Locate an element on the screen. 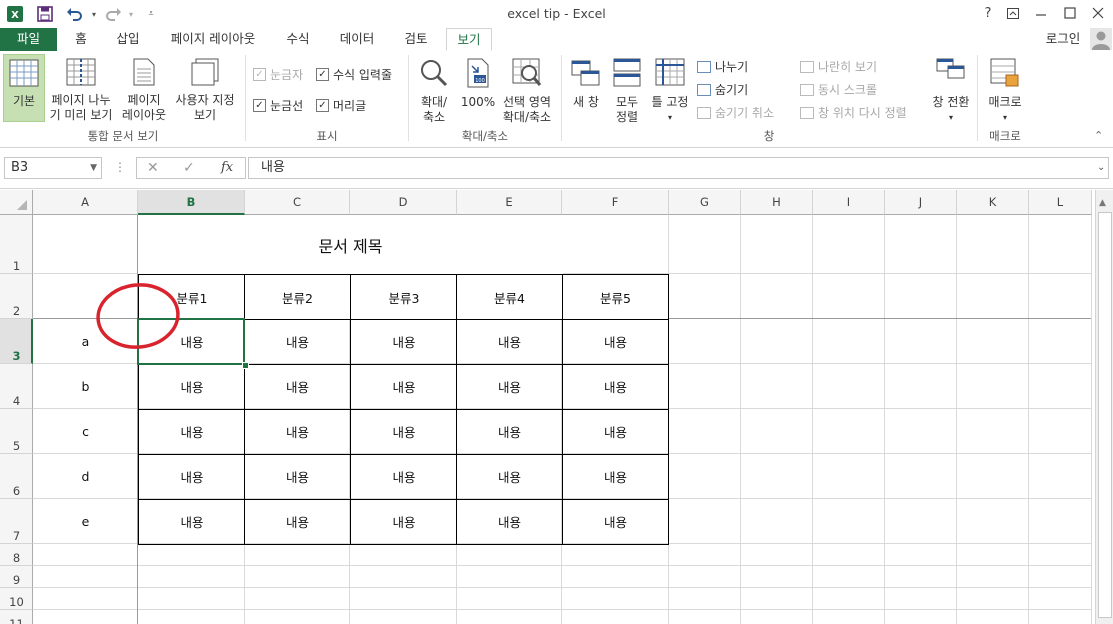 The width and height of the screenshot is (1113, 624). sign-in-link: 로그인 is located at coordinates (1063, 39).